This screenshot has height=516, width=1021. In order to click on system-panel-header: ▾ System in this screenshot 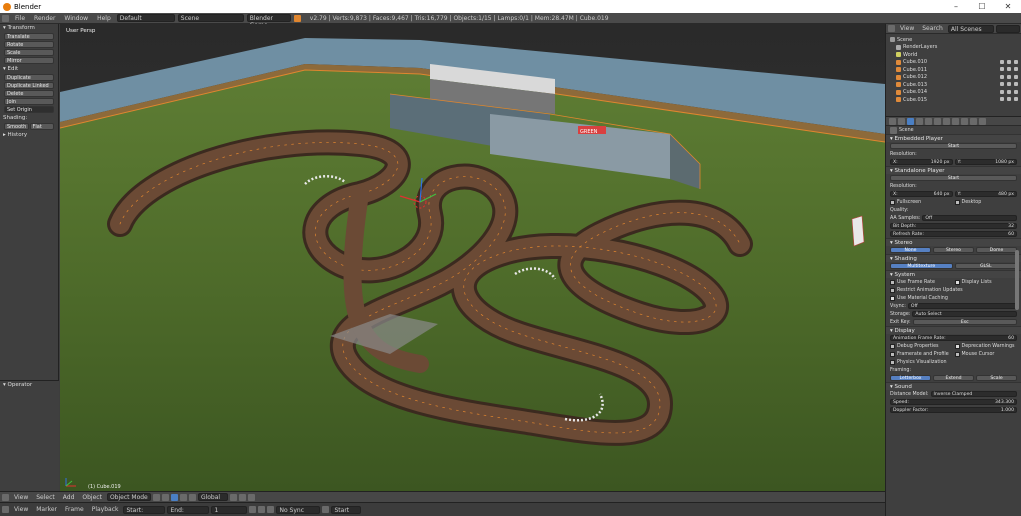, I will do `click(953, 274)`.